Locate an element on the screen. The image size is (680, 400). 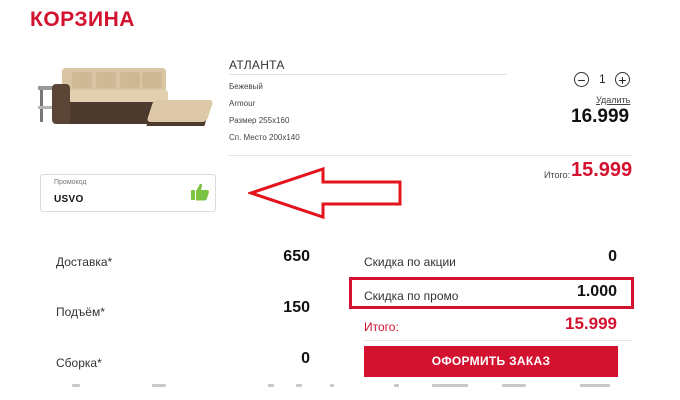
product-sleeping-place: Сп. Место 200x140 is located at coordinates (264, 137).